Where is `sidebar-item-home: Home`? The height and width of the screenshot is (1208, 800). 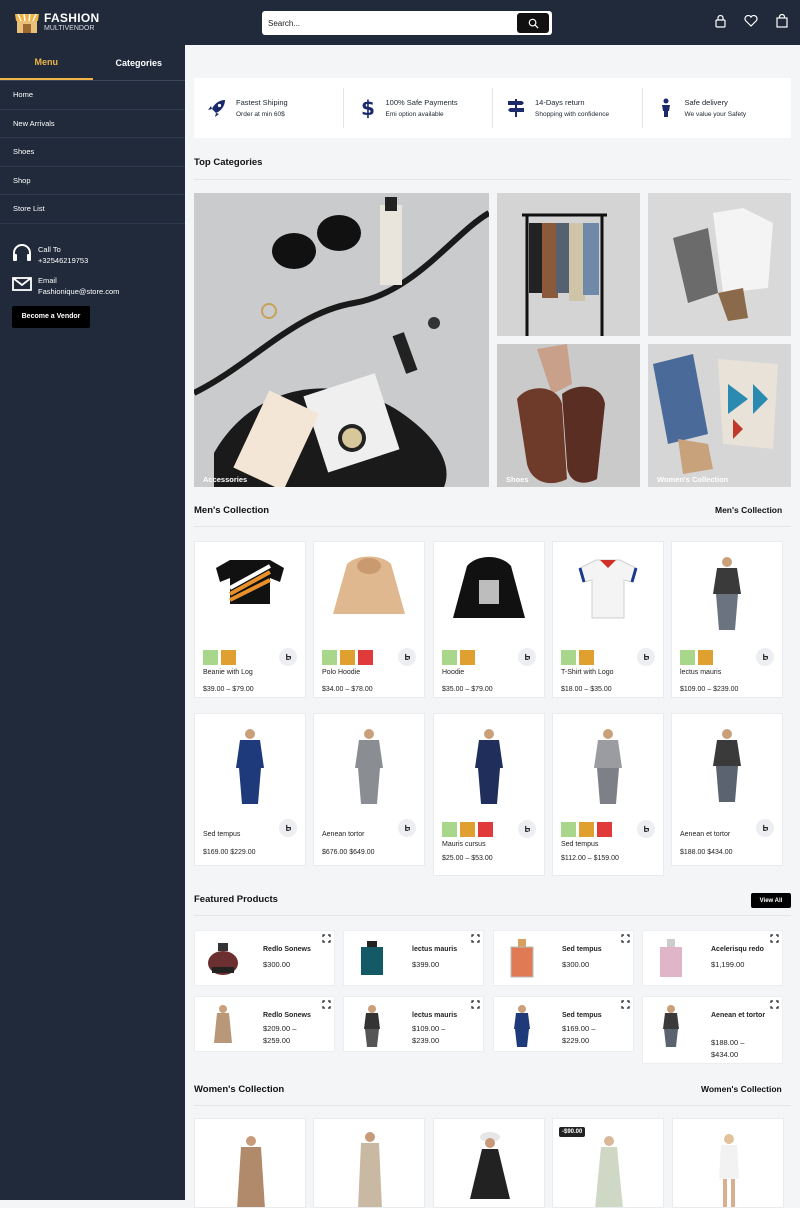 sidebar-item-home: Home is located at coordinates (92, 95).